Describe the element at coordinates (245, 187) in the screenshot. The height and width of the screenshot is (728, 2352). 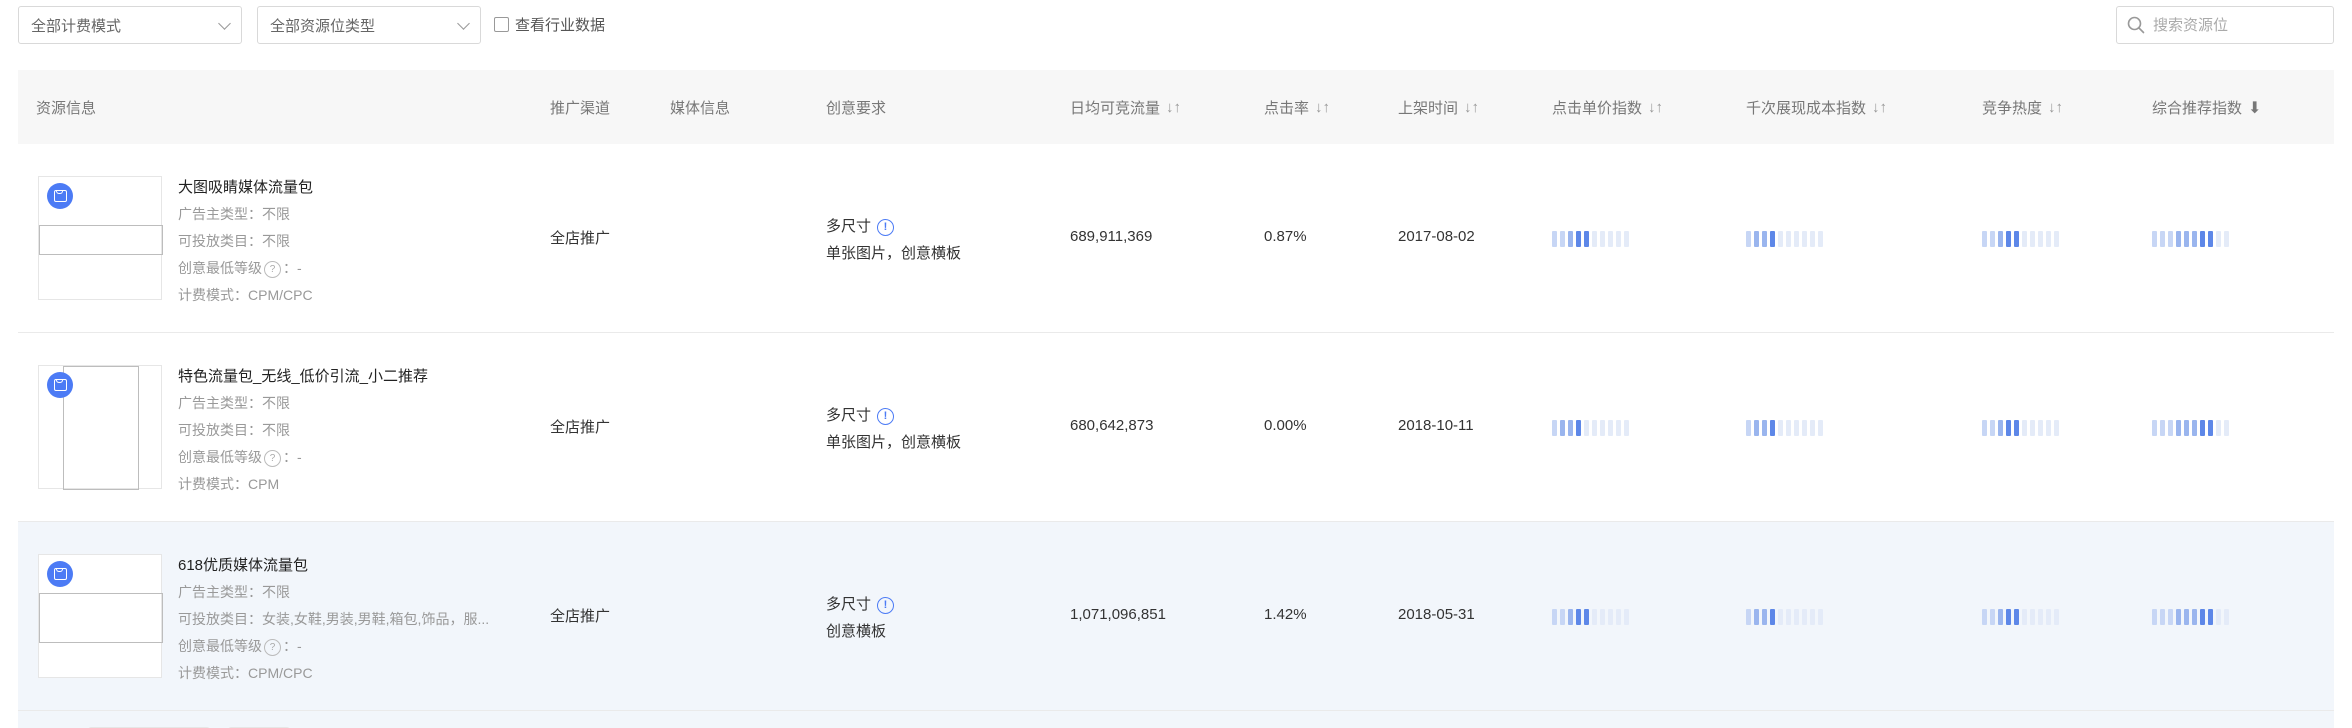
I see `resource-name: 大图吸睛媒体流量包` at that location.